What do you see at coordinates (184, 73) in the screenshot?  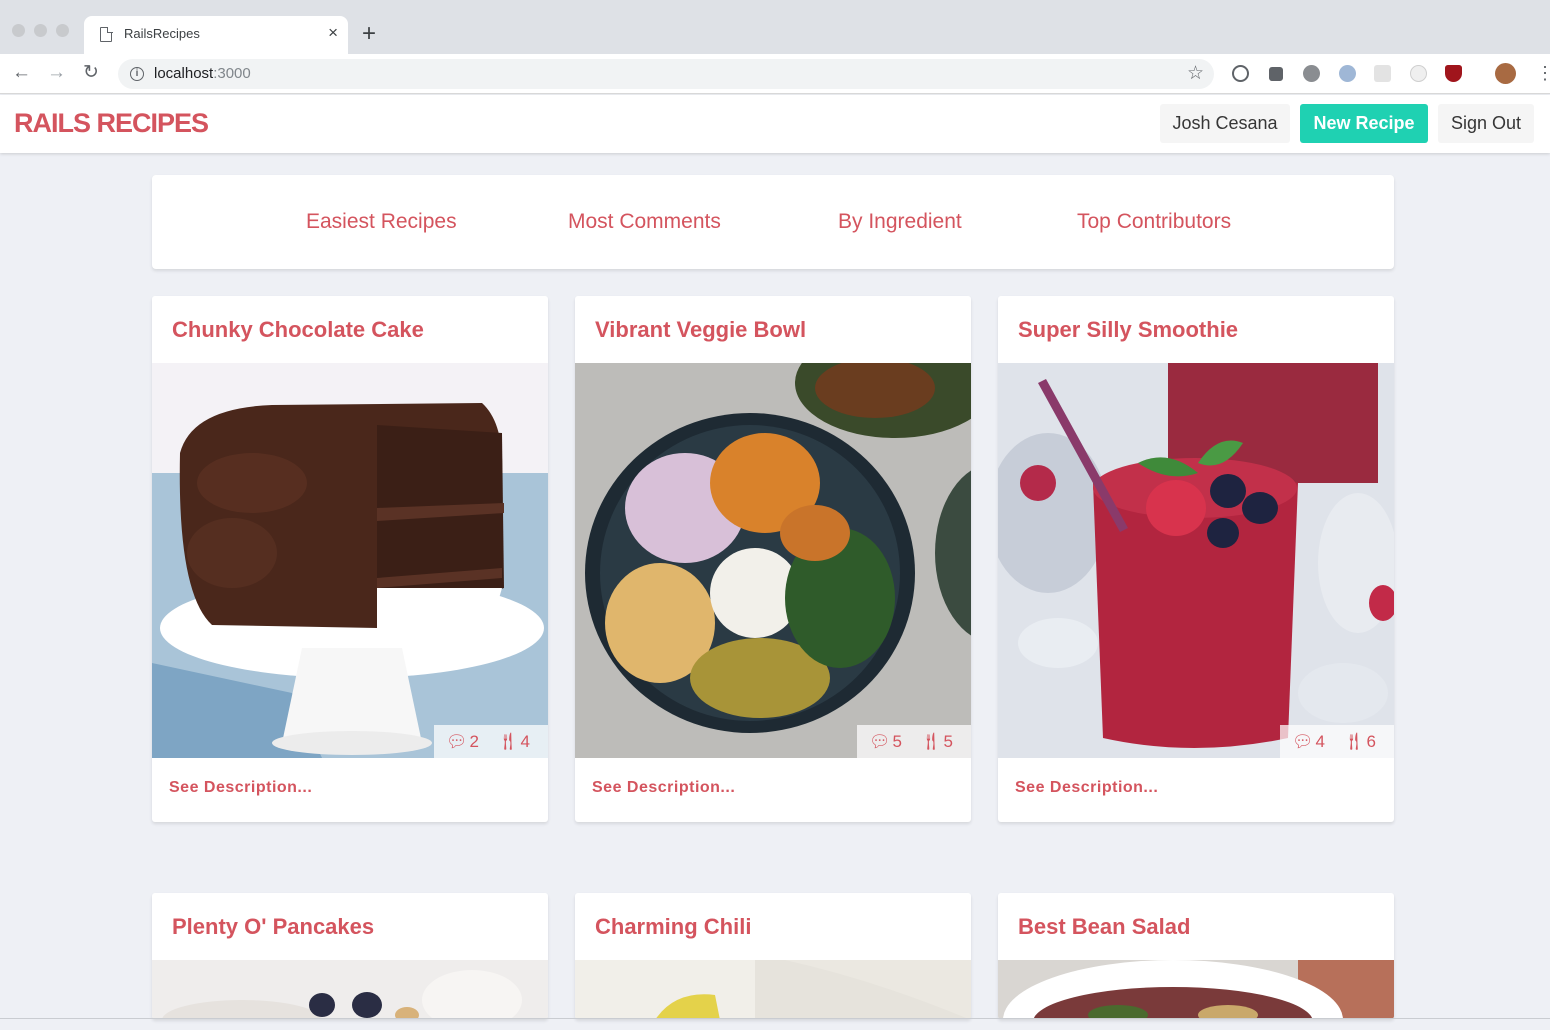 I see `url-host: localhost` at bounding box center [184, 73].